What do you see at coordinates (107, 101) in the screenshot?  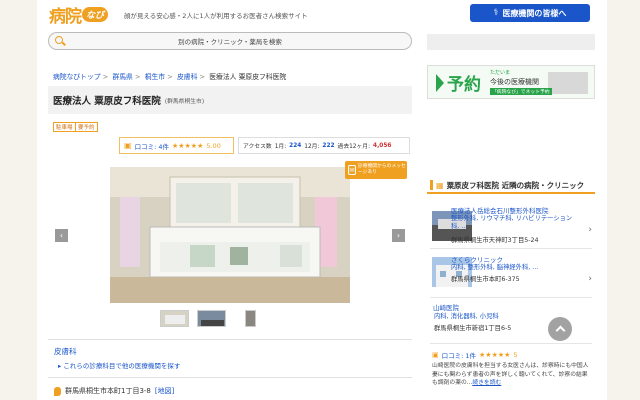 I see `page-title: 医療法人 粟原皮フ科医院` at bounding box center [107, 101].